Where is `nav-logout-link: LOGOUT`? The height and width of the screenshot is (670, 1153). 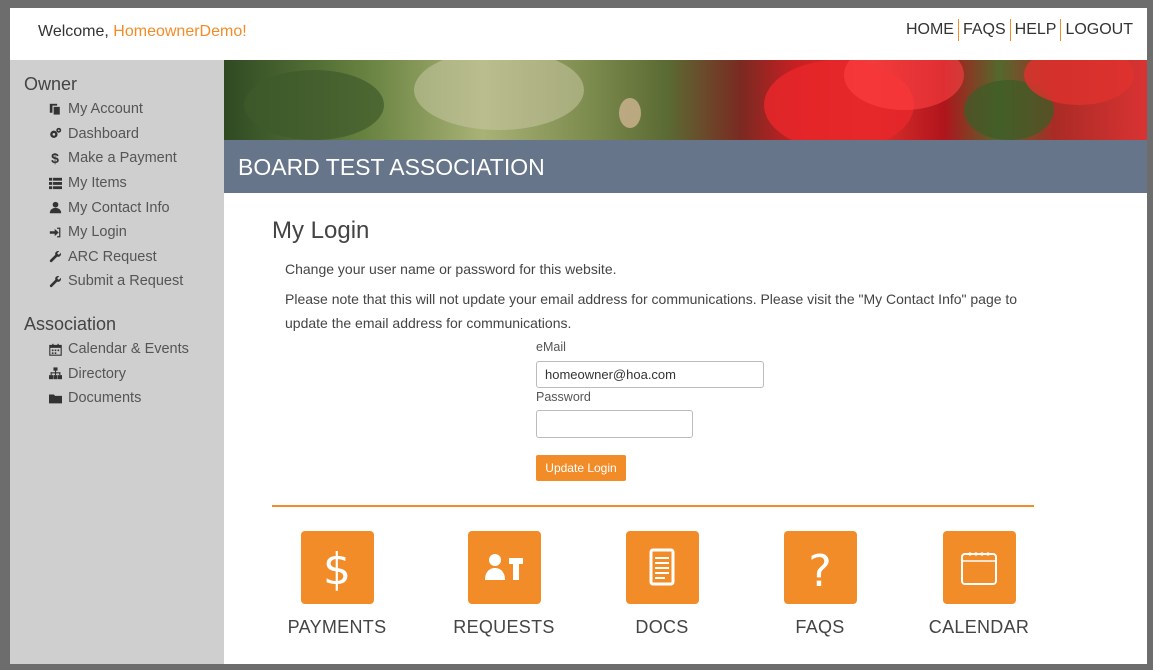 nav-logout-link: LOGOUT is located at coordinates (1099, 30).